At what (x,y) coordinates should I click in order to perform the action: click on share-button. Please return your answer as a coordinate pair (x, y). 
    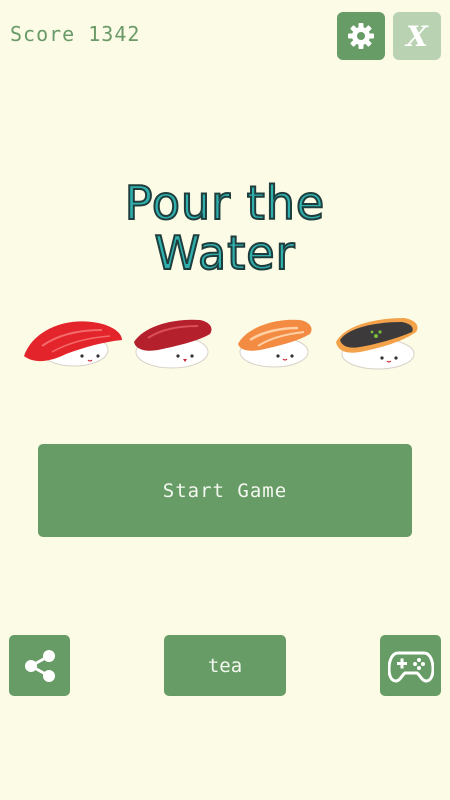
    Looking at the image, I should click on (39, 665).